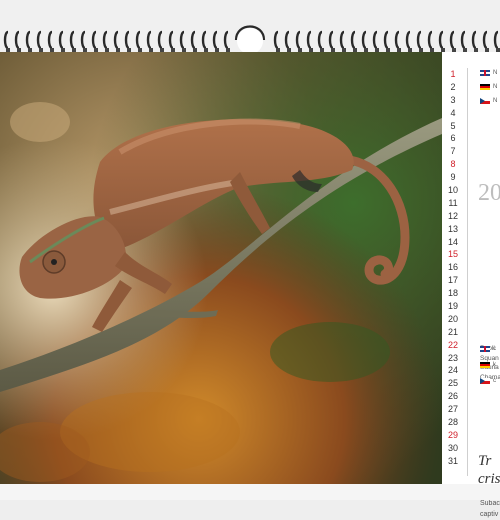 The image size is (500, 520). I want to click on flag-row-uk-bottom: c, so click(488, 349).